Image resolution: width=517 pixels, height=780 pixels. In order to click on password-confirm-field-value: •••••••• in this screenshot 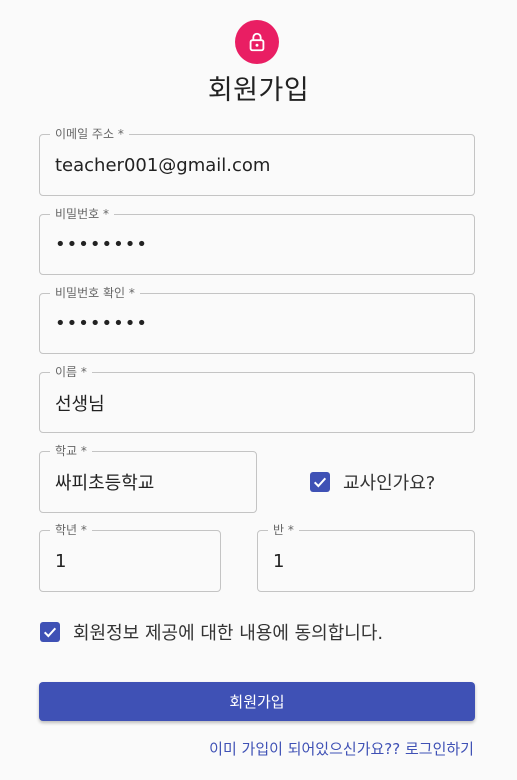, I will do `click(101, 323)`.